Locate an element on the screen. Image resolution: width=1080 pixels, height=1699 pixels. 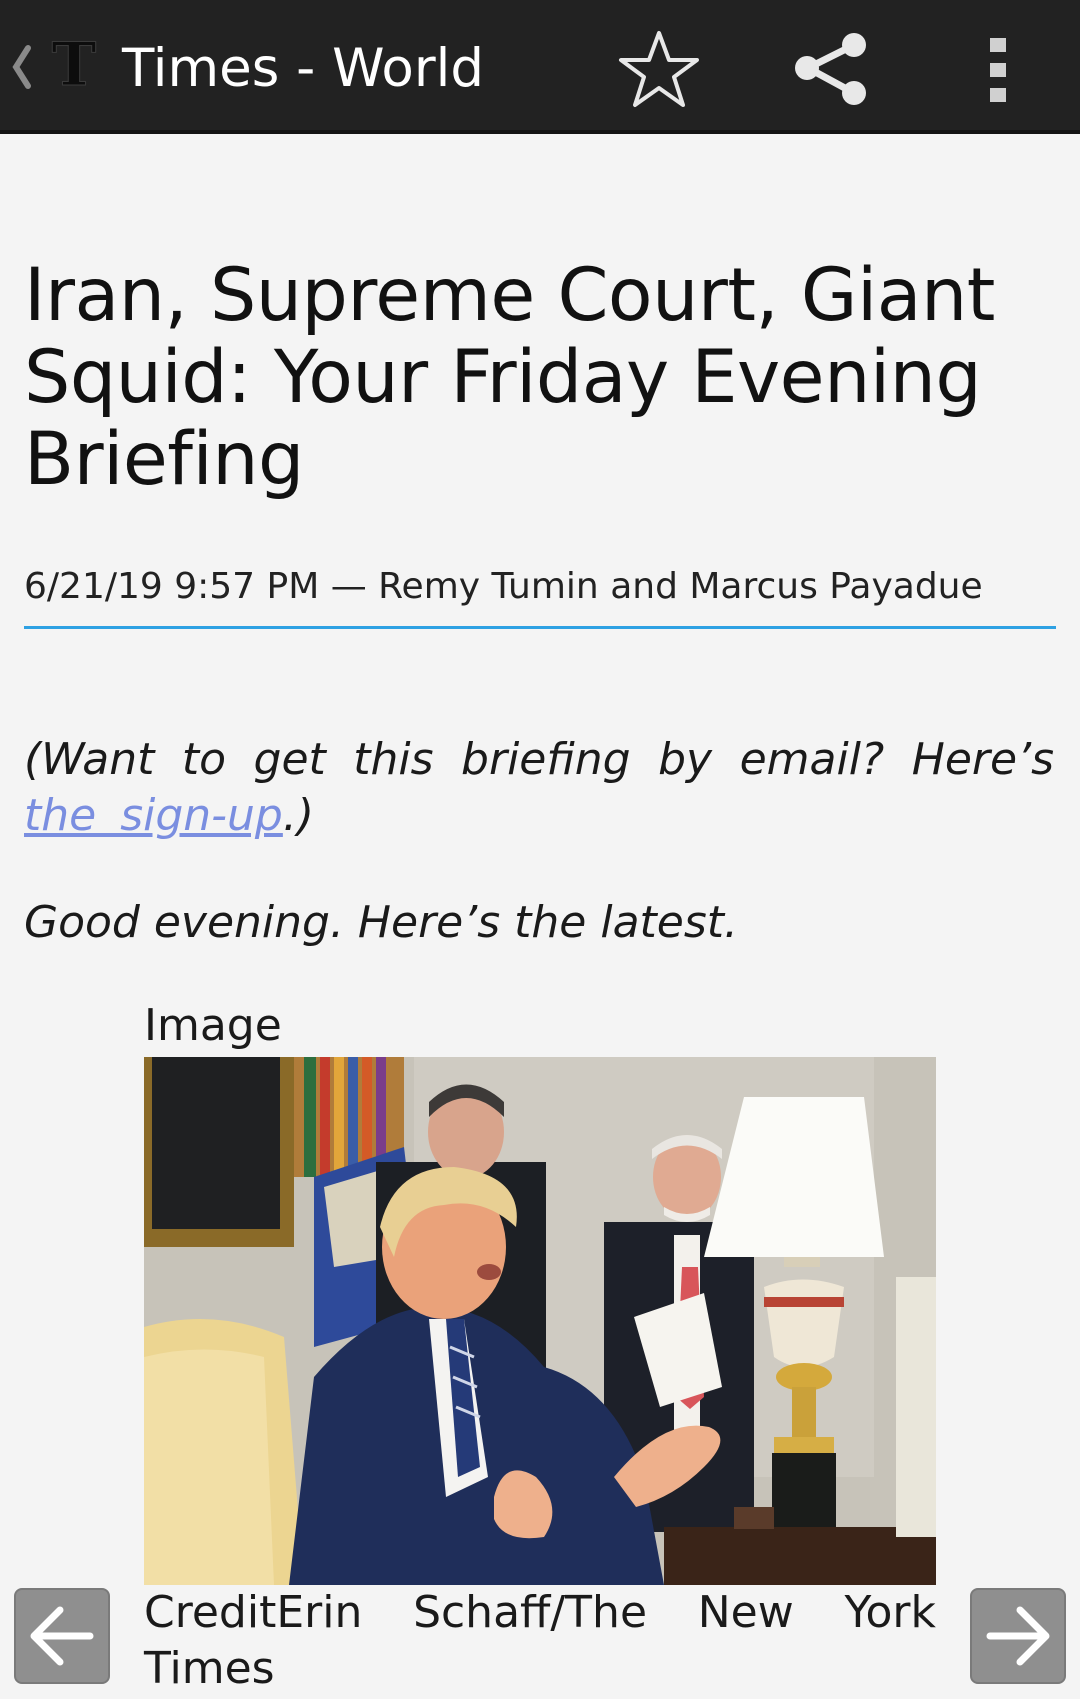
arrow-left-icon is located at coordinates (62, 1636).